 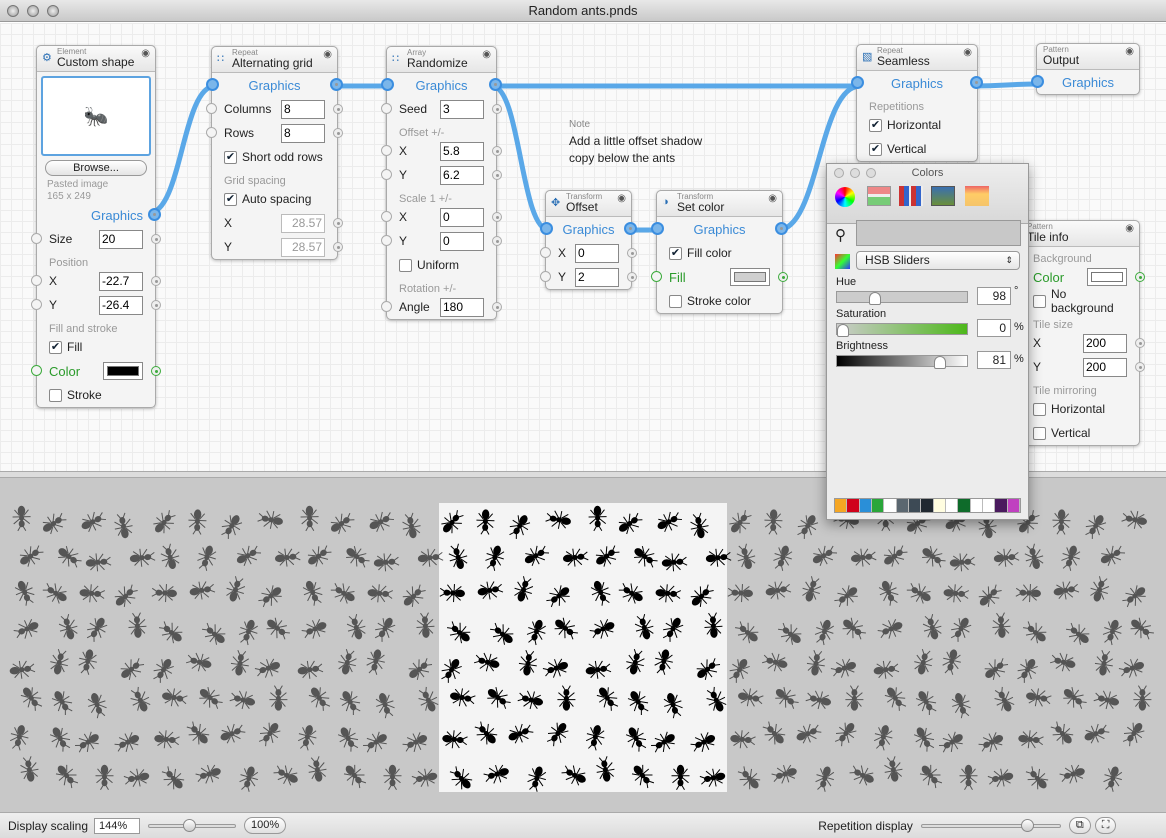 What do you see at coordinates (719, 204) in the screenshot?
I see `node-header: ◑ Transform Set color ◉` at bounding box center [719, 204].